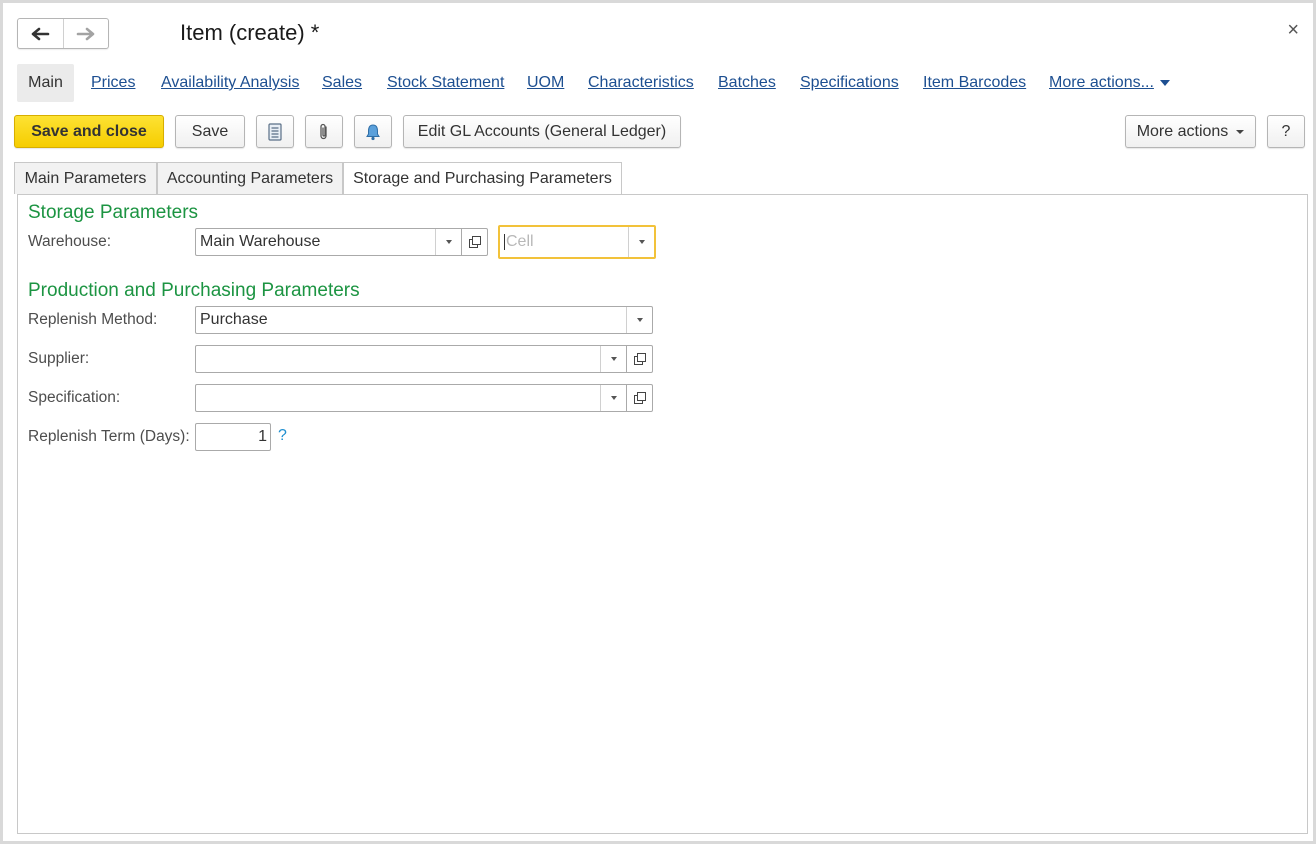 The width and height of the screenshot is (1316, 844). I want to click on link-specifications: Specifications, so click(849, 83).